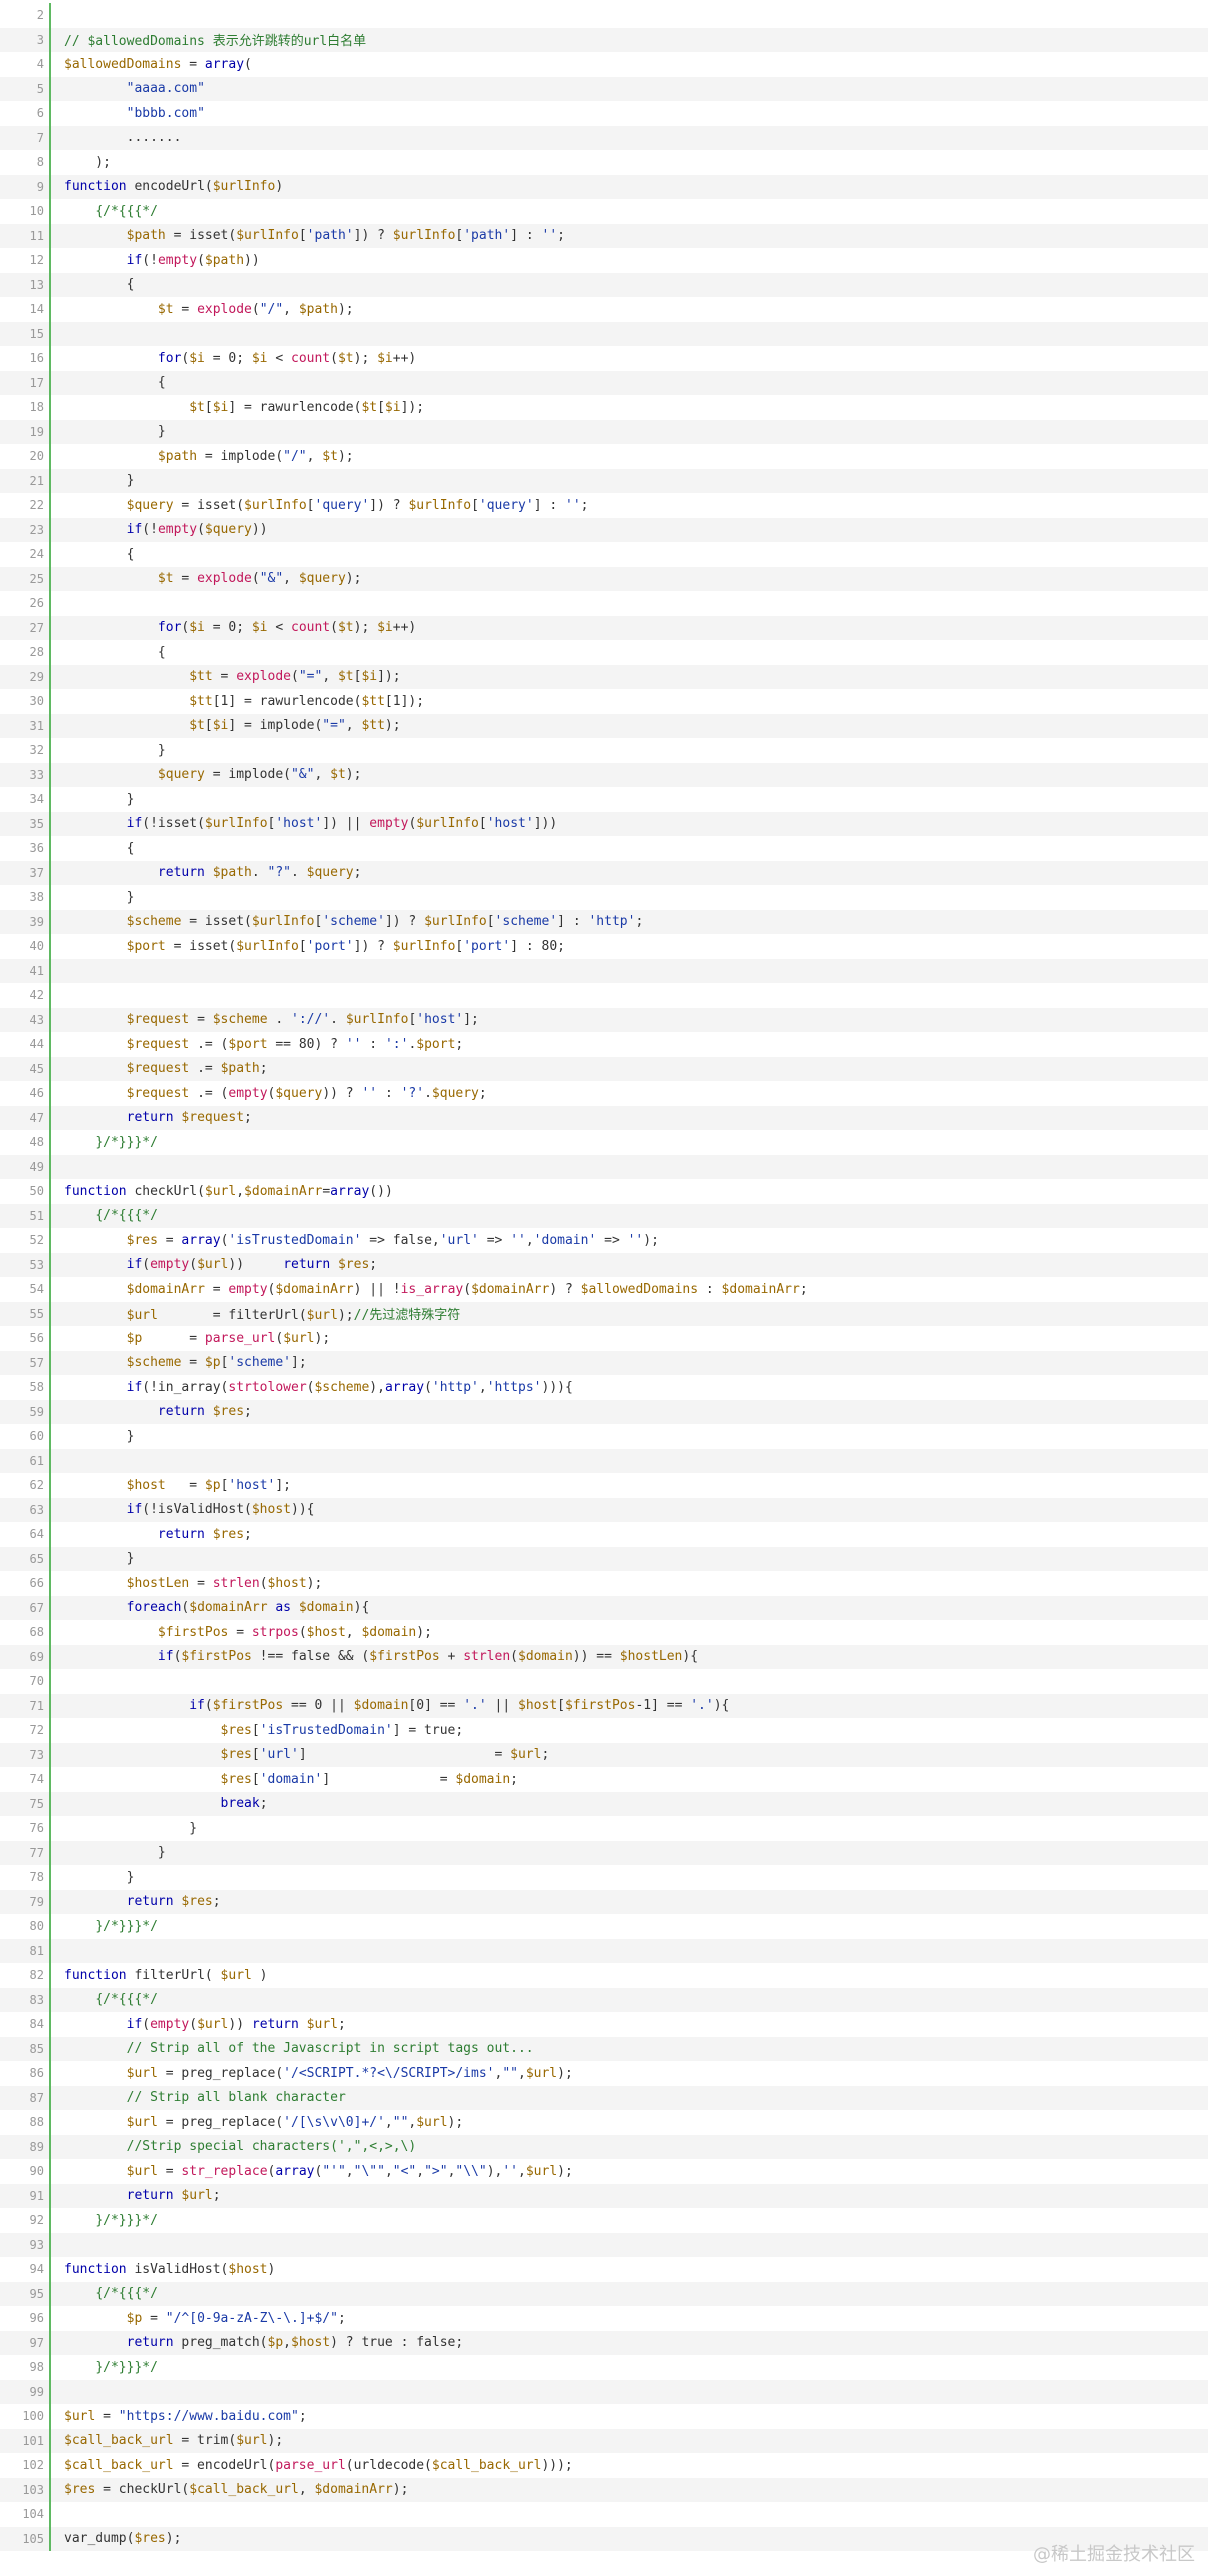 This screenshot has width=1215, height=2574. Describe the element at coordinates (36, 1656) in the screenshot. I see `line-number: 69` at that location.